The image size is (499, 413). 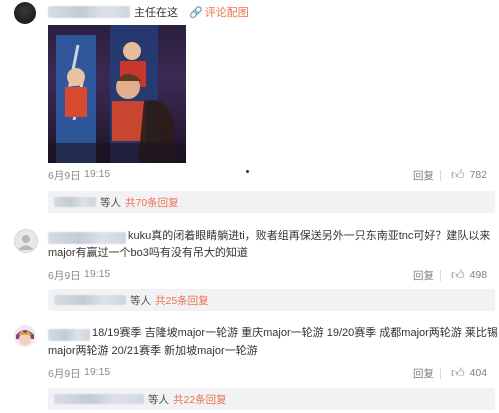 I want to click on photo-graphic, so click(x=117, y=94).